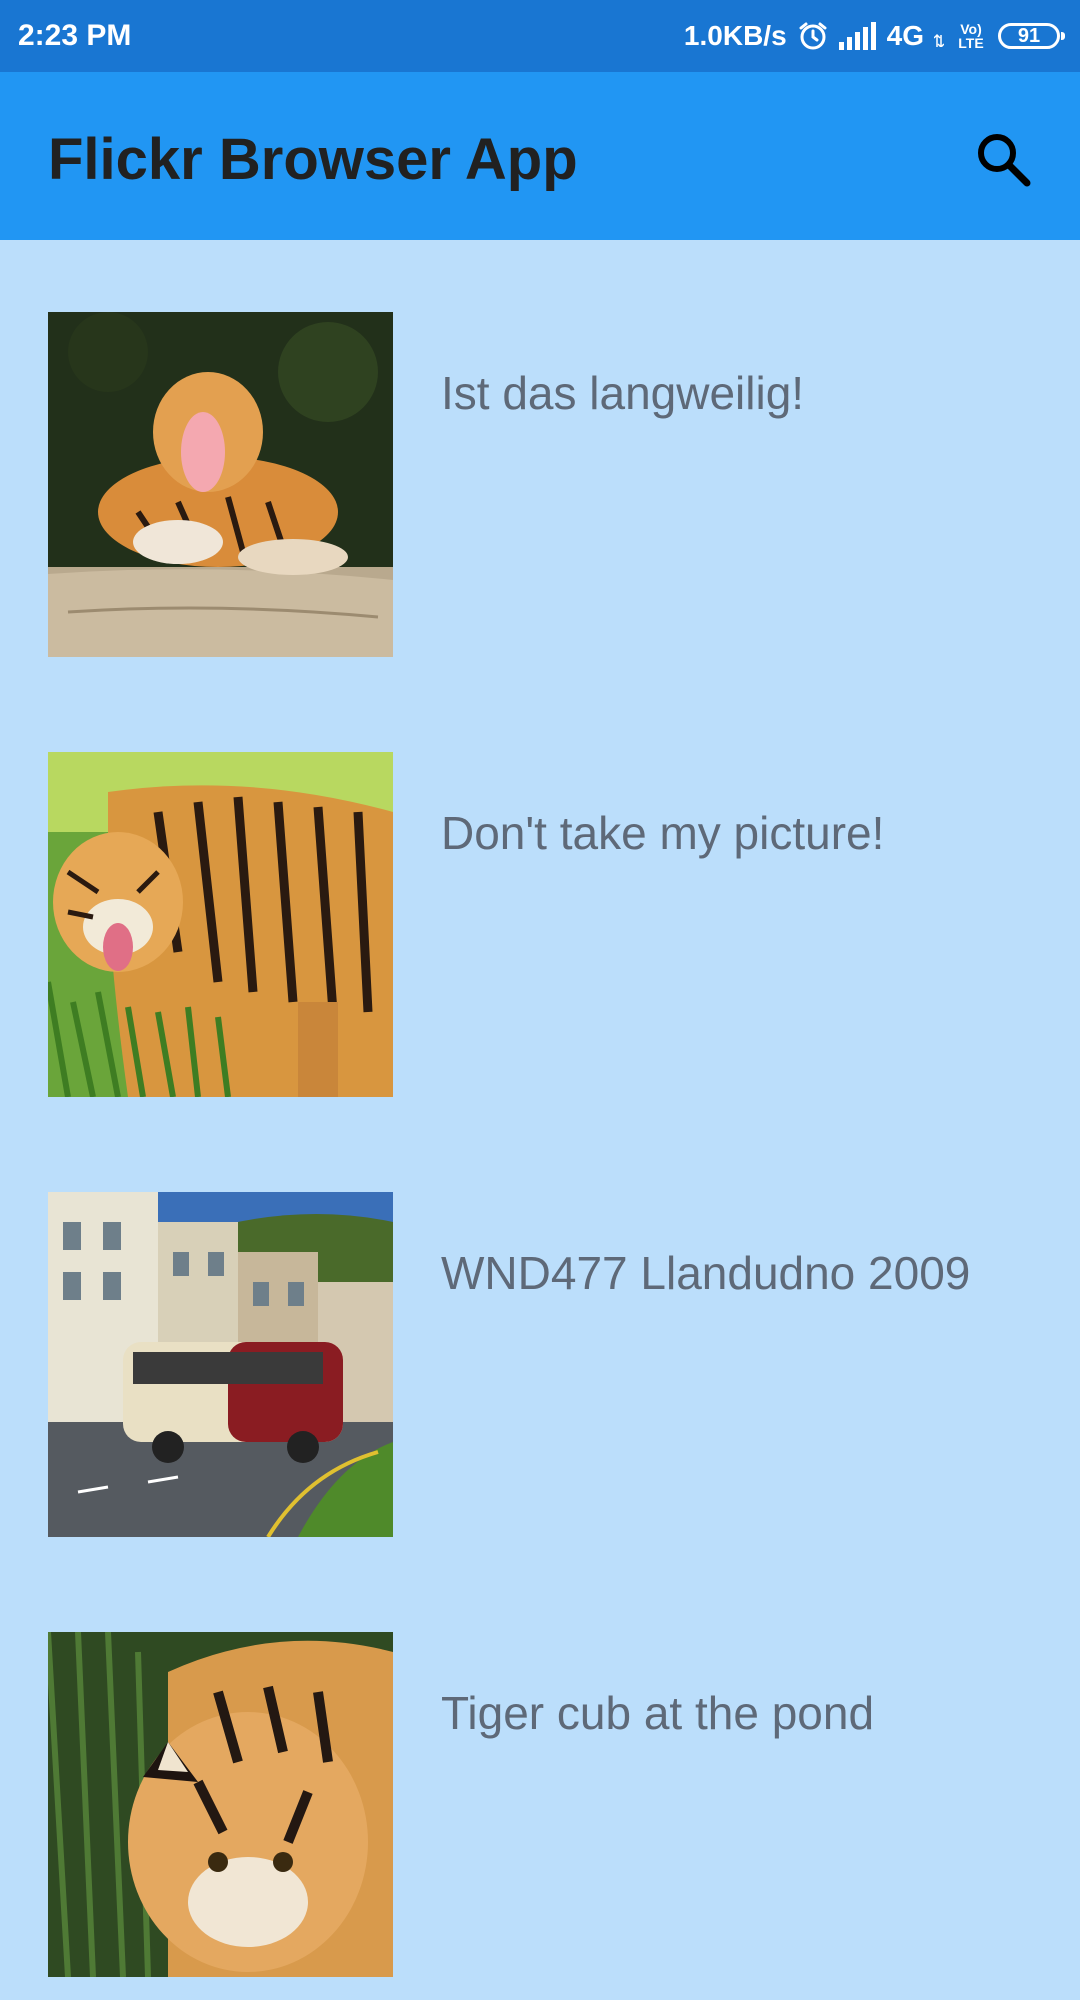 The height and width of the screenshot is (2000, 1080). What do you see at coordinates (813, 36) in the screenshot?
I see `alarm-icon` at bounding box center [813, 36].